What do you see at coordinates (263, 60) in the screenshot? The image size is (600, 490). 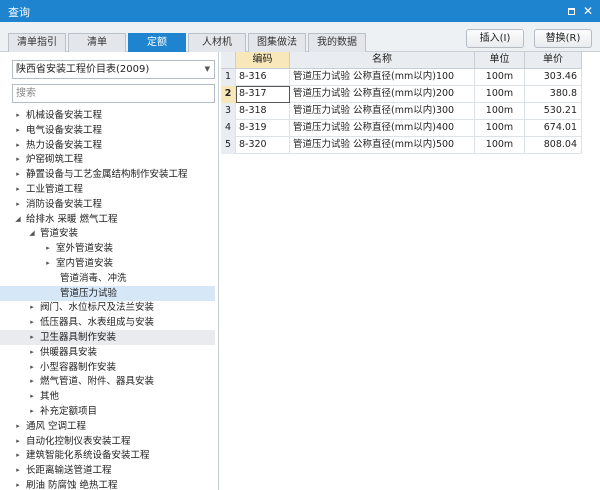 I see `column-header-code: 编码` at bounding box center [263, 60].